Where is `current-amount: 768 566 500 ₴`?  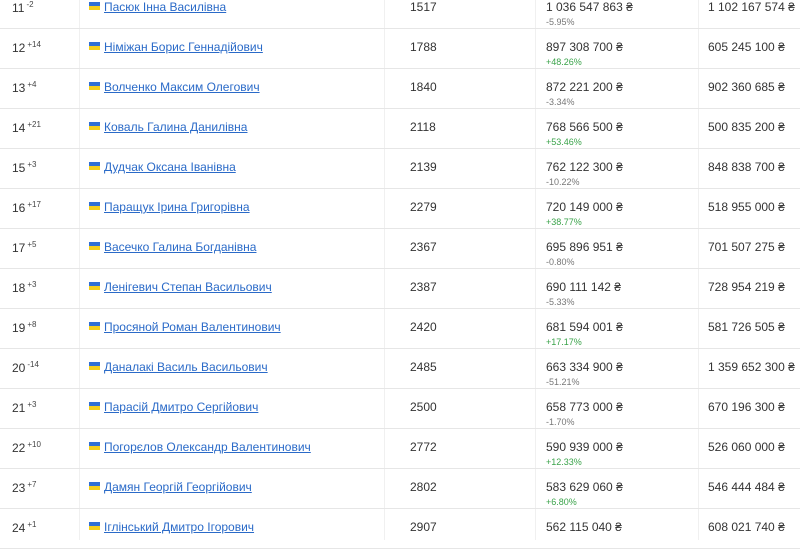
current-amount: 768 566 500 ₴ is located at coordinates (584, 127).